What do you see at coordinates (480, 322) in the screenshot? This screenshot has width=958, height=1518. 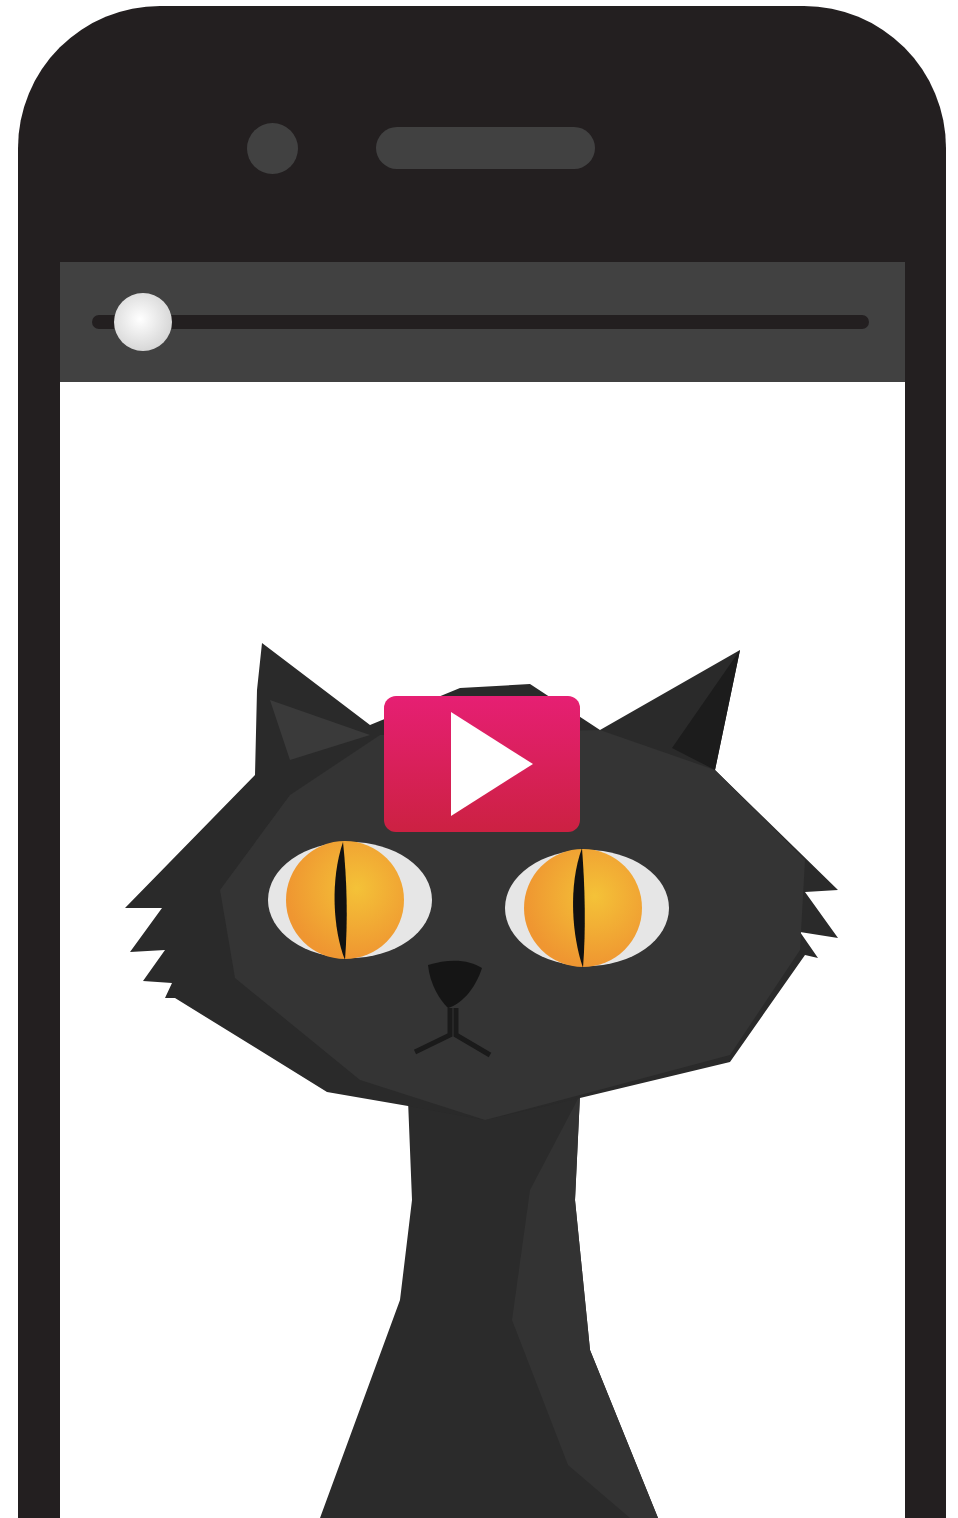 I see `progress-track` at bounding box center [480, 322].